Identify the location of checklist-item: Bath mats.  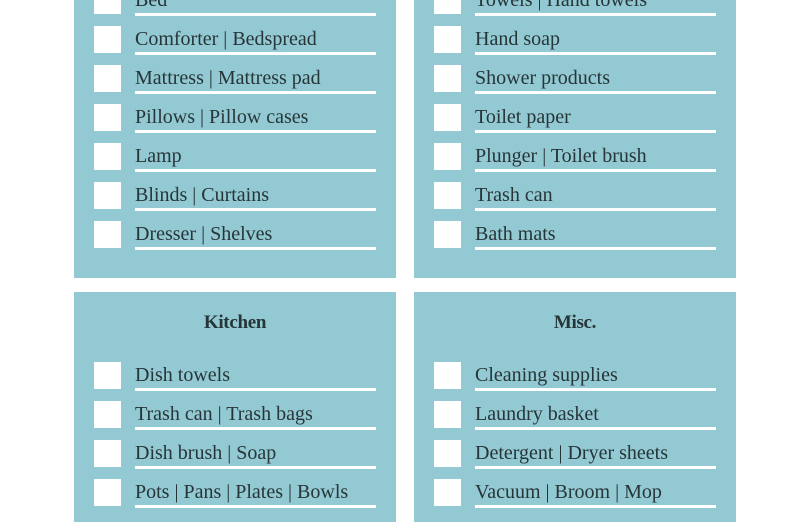
(575, 240).